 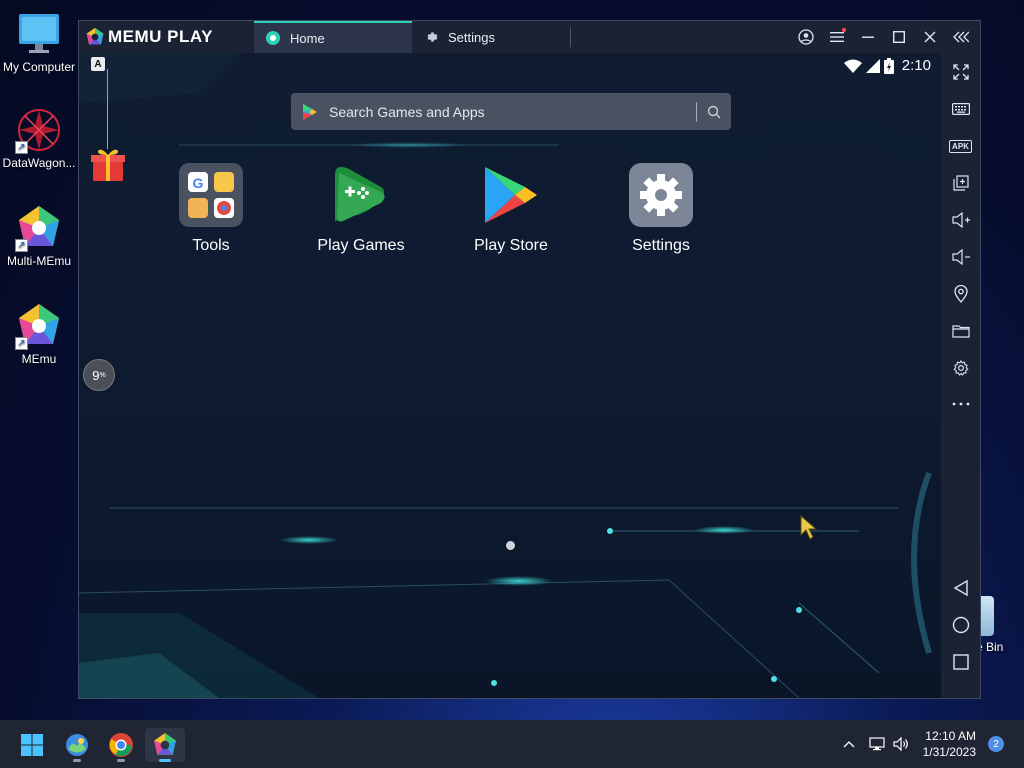 What do you see at coordinates (950, 736) in the screenshot?
I see `clock-time: 12:10 AM` at bounding box center [950, 736].